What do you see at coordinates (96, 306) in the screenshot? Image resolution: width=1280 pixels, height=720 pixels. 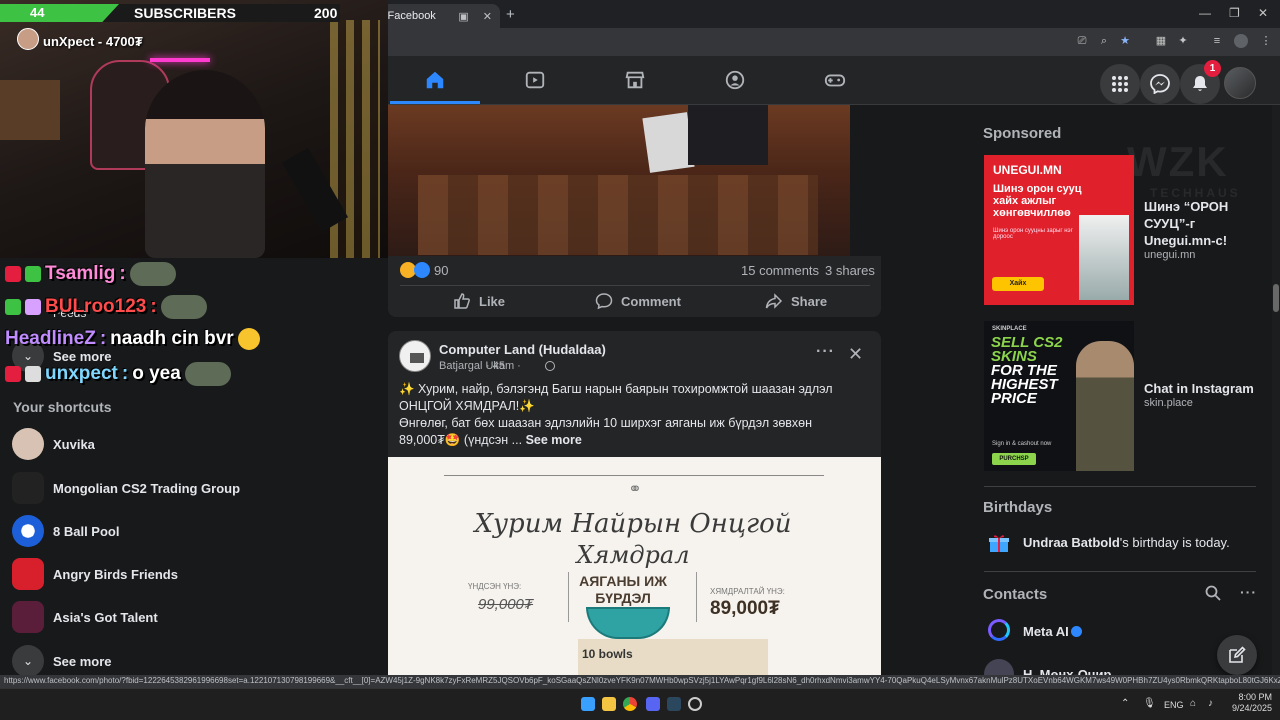 I see `chat-user: BULroo123` at bounding box center [96, 306].